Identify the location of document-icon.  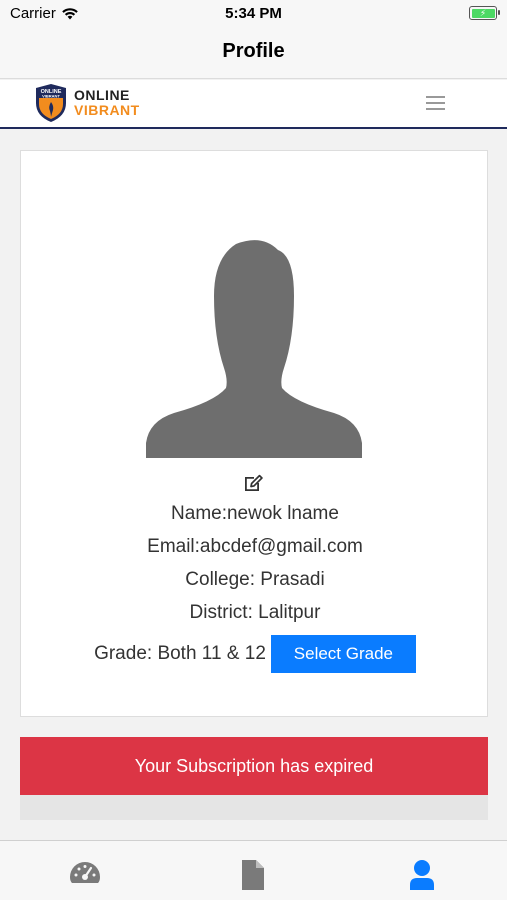
(253, 875).